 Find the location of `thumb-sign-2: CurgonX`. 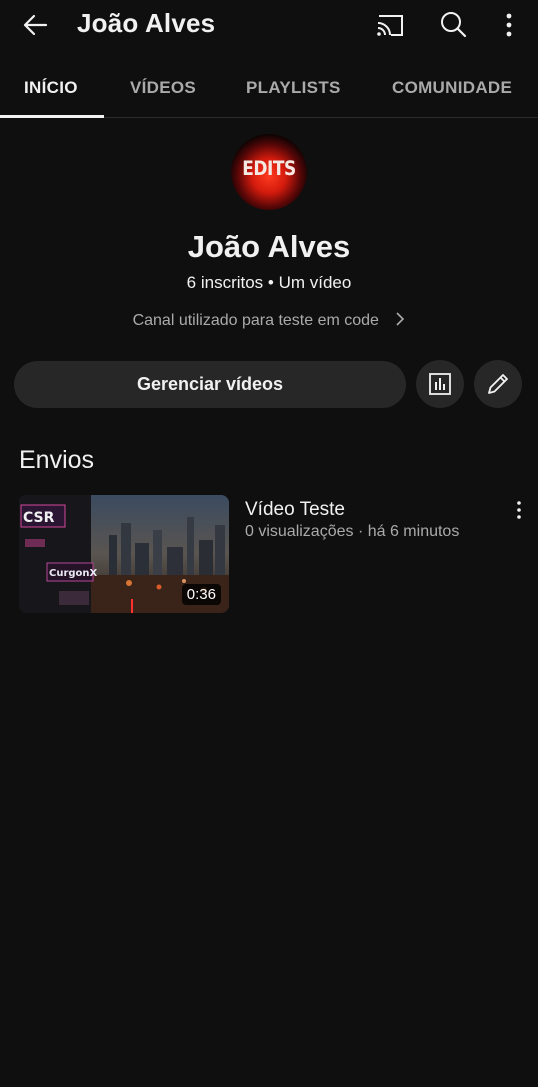

thumb-sign-2: CurgonX is located at coordinates (73, 573).